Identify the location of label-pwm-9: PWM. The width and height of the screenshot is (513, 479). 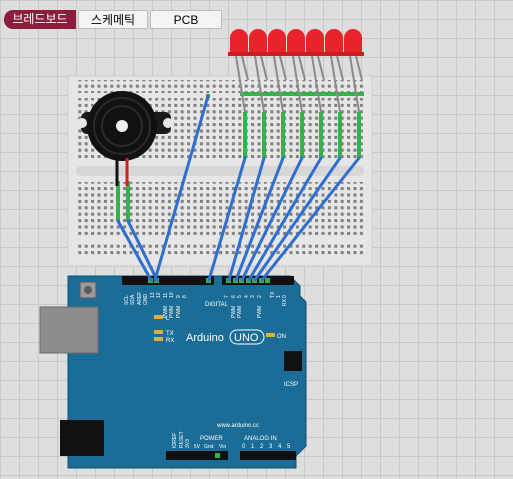
(179, 312).